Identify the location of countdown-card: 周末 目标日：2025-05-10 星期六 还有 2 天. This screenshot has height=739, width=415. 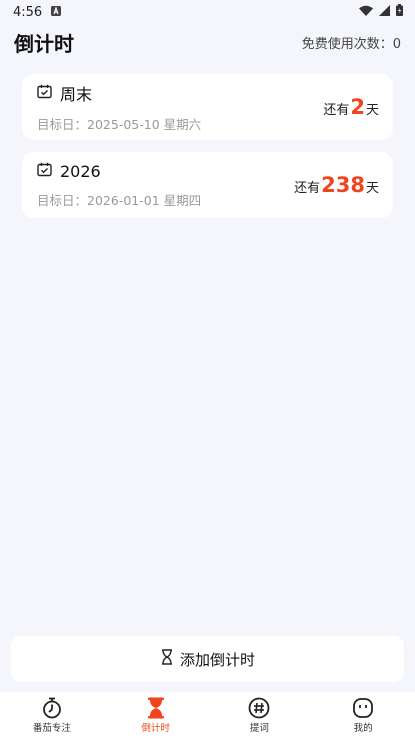
(207, 107).